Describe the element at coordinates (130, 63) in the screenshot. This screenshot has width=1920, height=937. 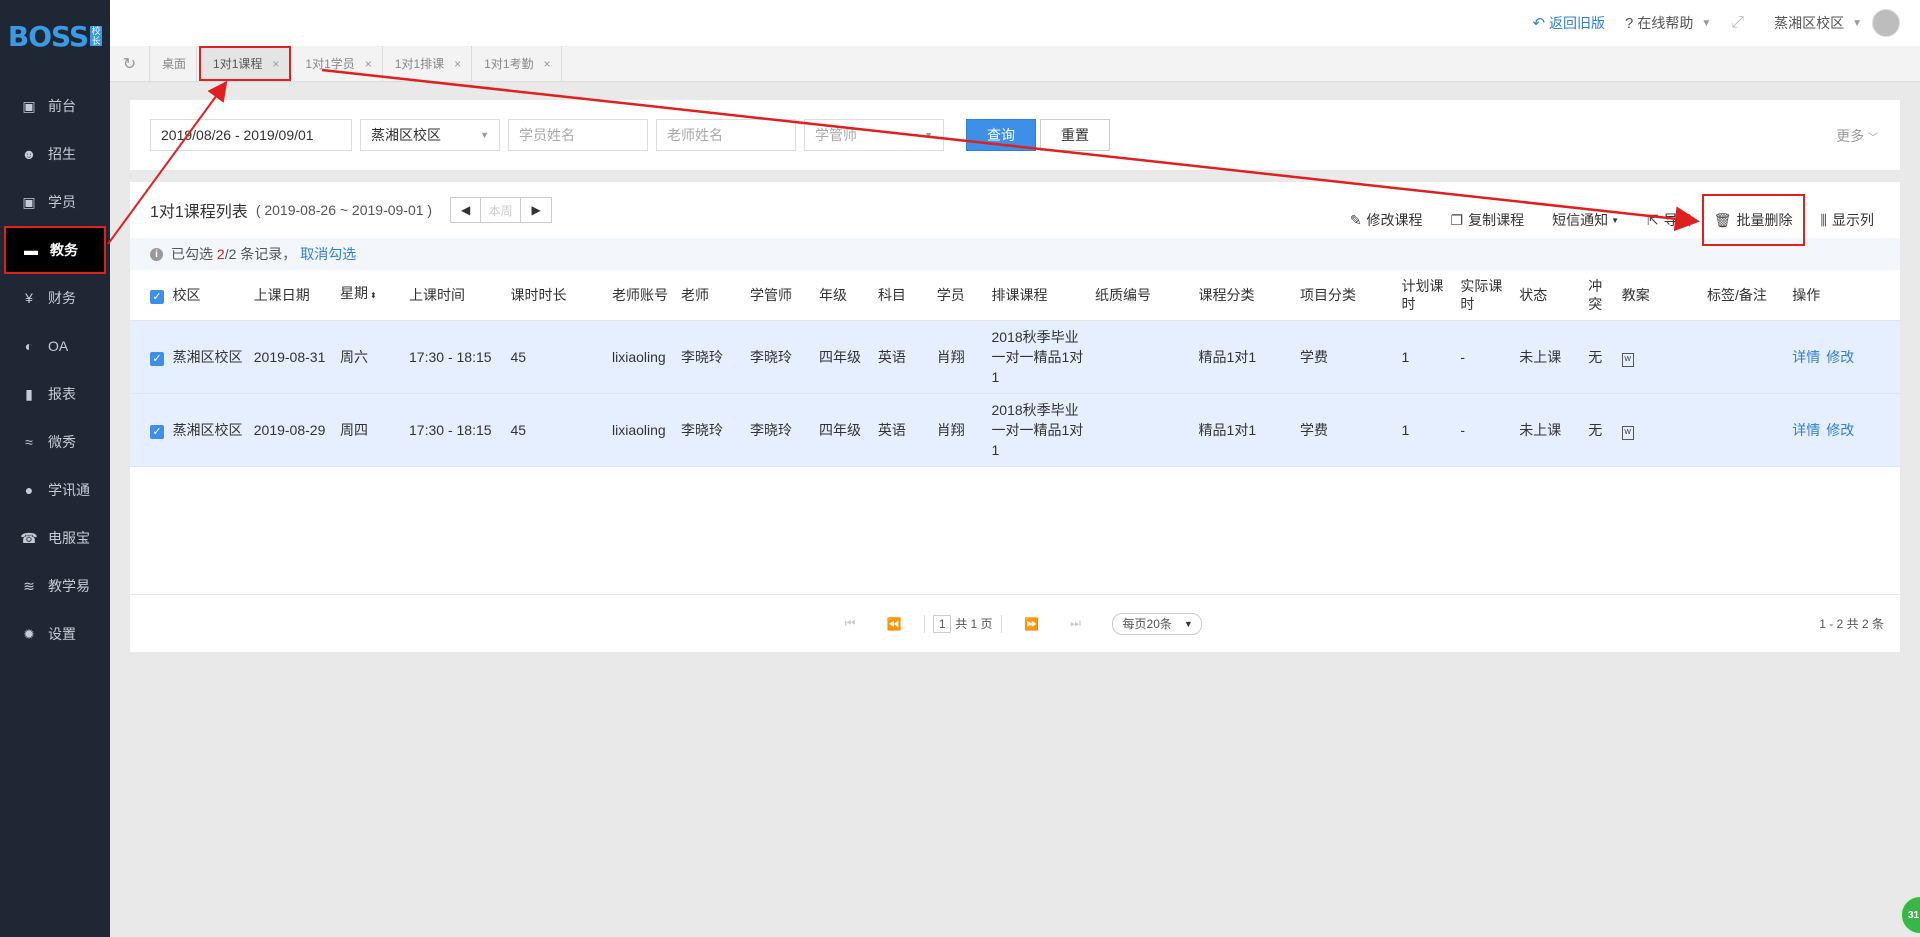
I see `refresh-button: ↻` at that location.